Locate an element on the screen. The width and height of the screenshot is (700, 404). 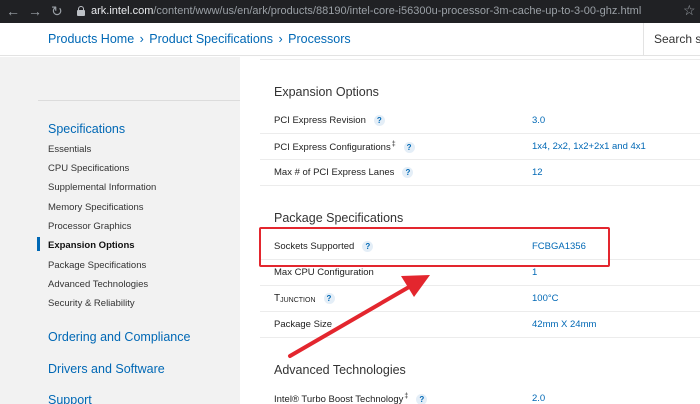
heading-package-specifications: Package Specifications is located at coordinates (339, 218).